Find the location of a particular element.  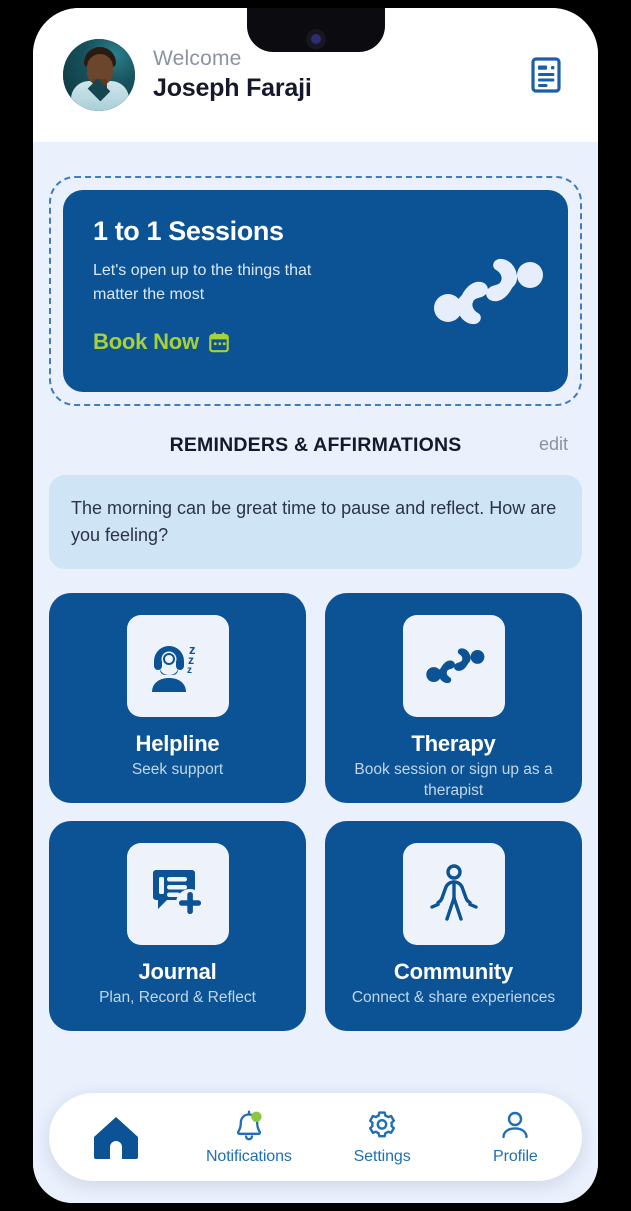

home-icon is located at coordinates (116, 1137).